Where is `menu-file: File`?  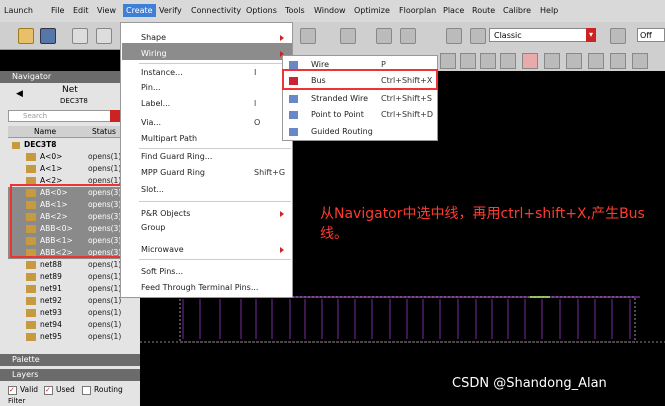 menu-file: File is located at coordinates (57, 10).